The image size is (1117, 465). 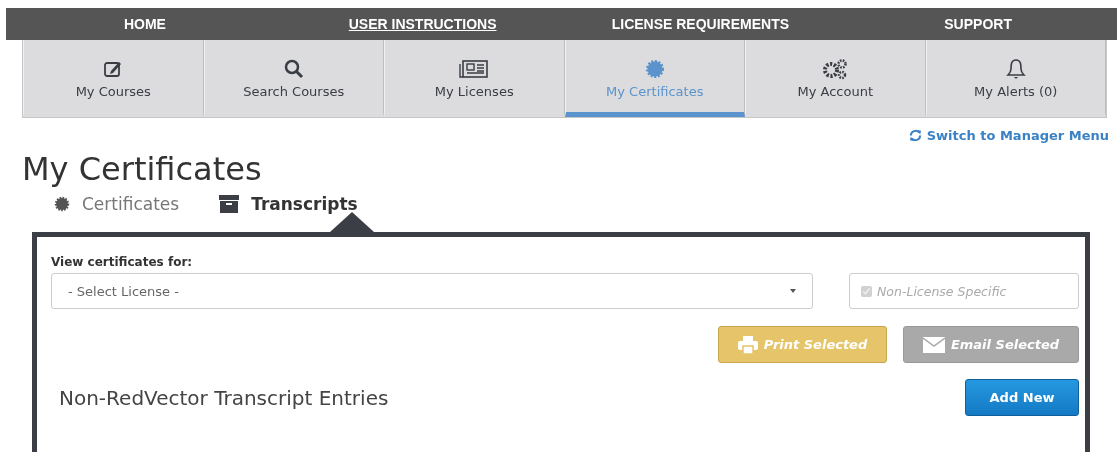 I want to click on section-title: Non-RedVector Transcript Entries, so click(x=224, y=397).